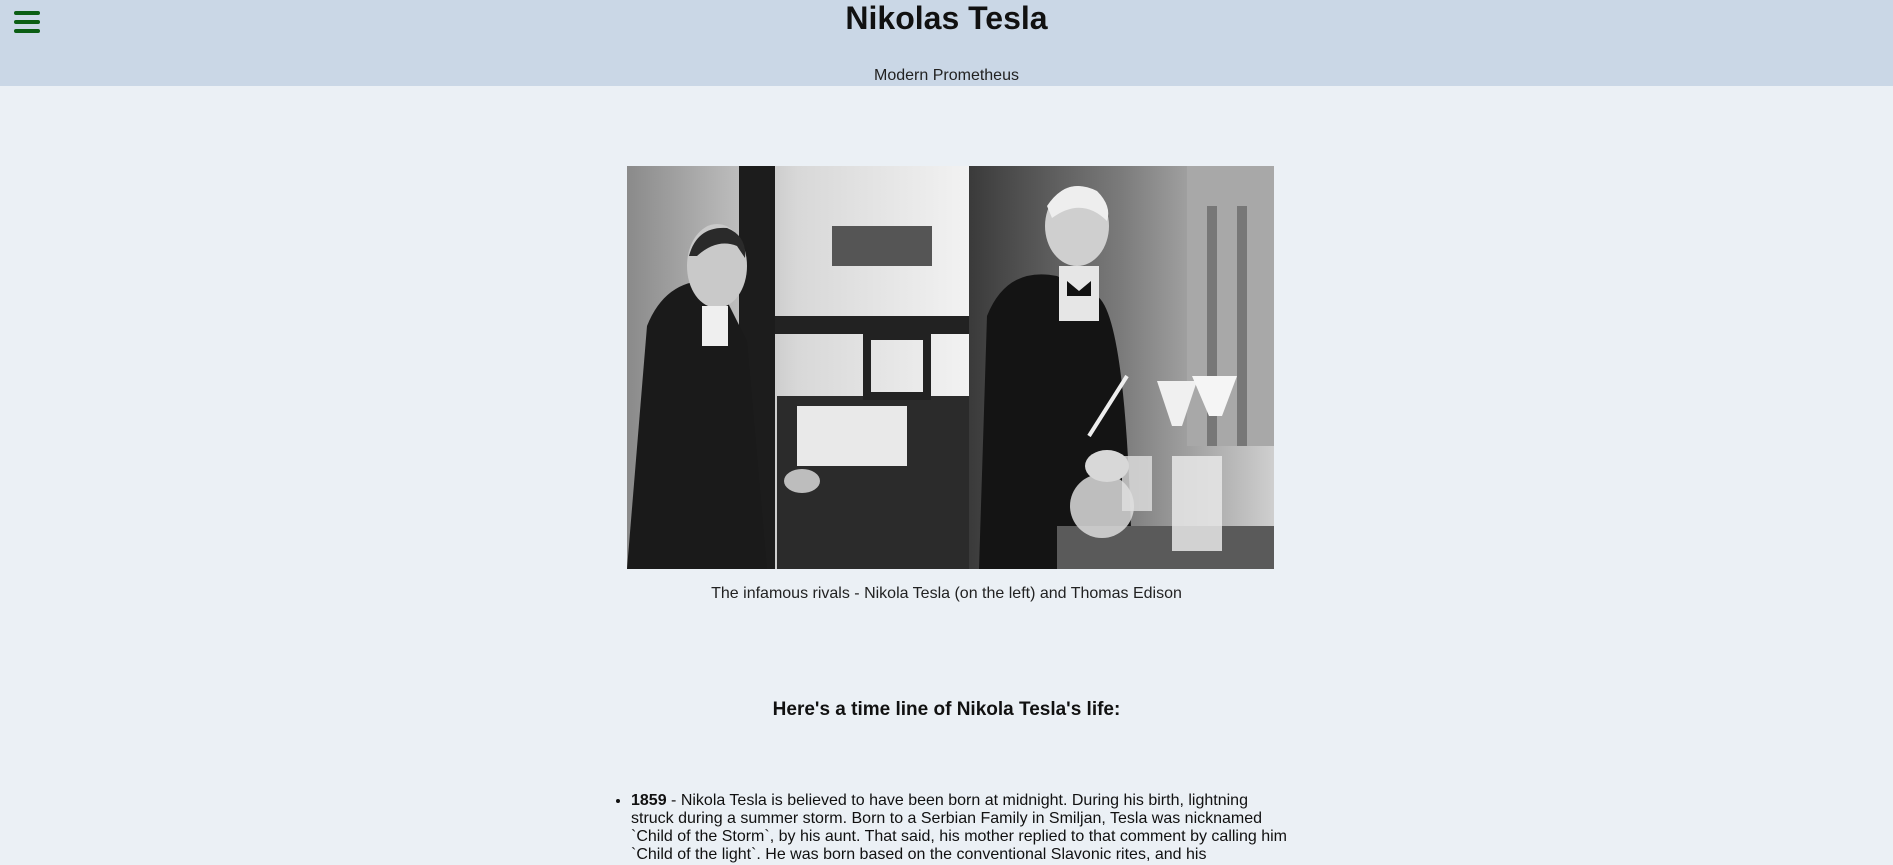  I want to click on timeline-year: 1859, so click(649, 800).